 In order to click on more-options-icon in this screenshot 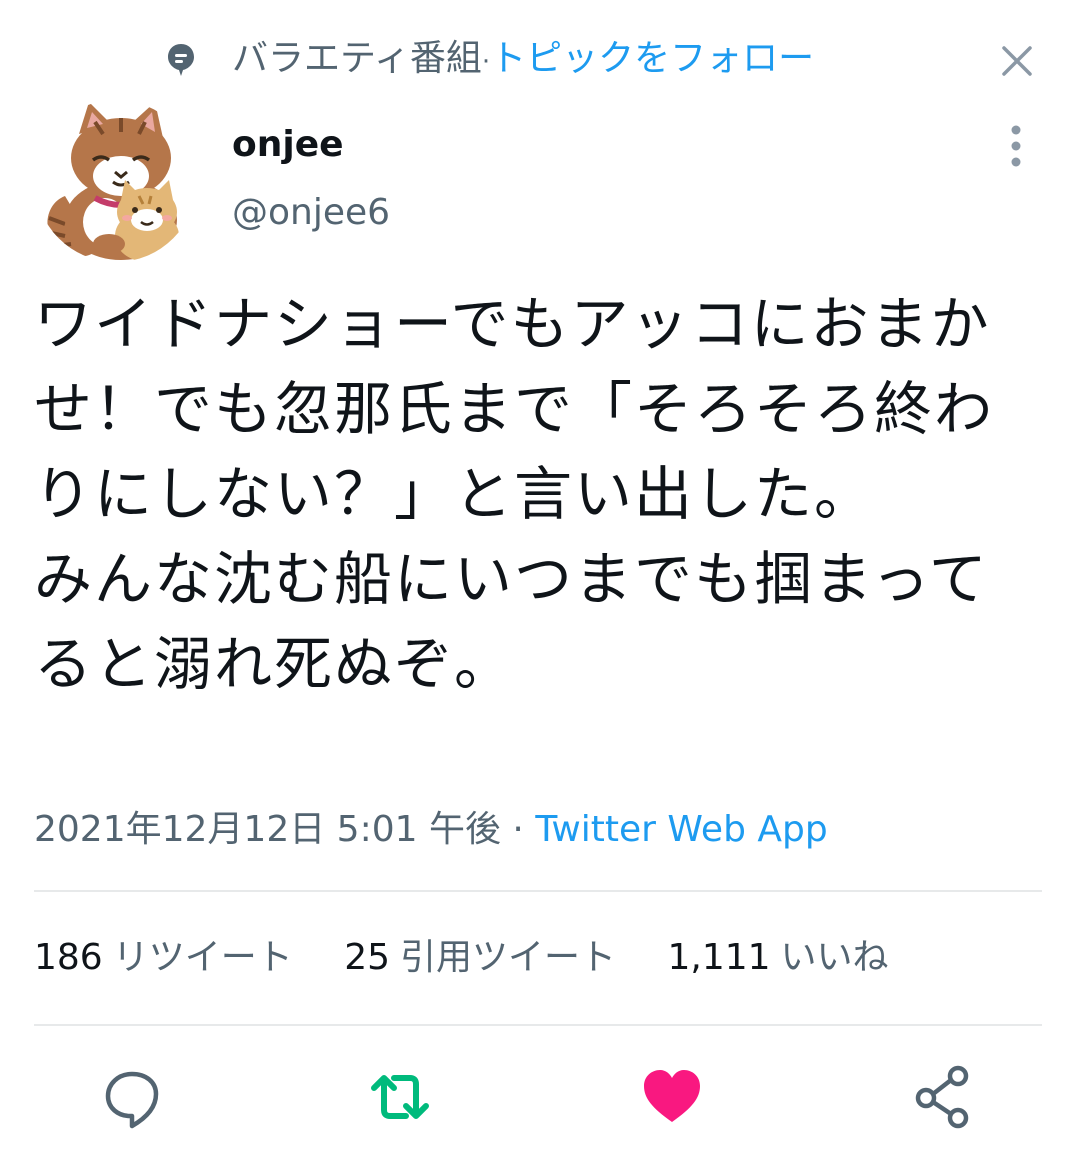, I will do `click(1016, 146)`.